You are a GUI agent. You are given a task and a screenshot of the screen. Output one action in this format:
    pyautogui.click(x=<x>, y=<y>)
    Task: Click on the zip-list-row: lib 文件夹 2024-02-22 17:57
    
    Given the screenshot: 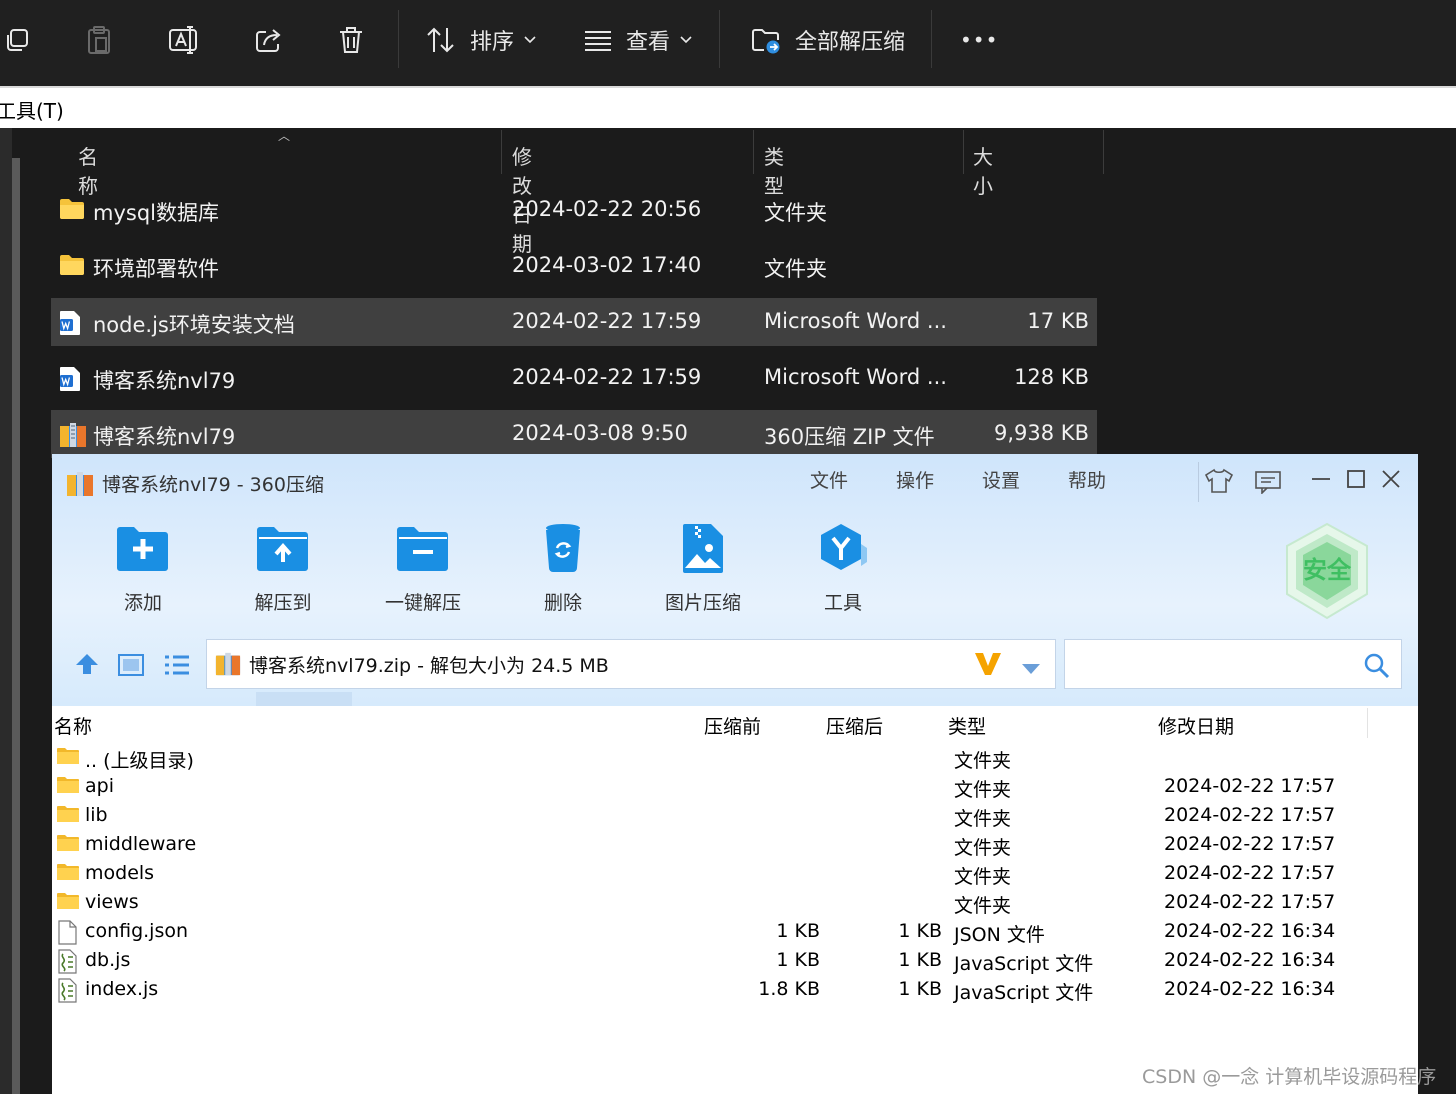 What is the action you would take?
    pyautogui.click(x=735, y=816)
    